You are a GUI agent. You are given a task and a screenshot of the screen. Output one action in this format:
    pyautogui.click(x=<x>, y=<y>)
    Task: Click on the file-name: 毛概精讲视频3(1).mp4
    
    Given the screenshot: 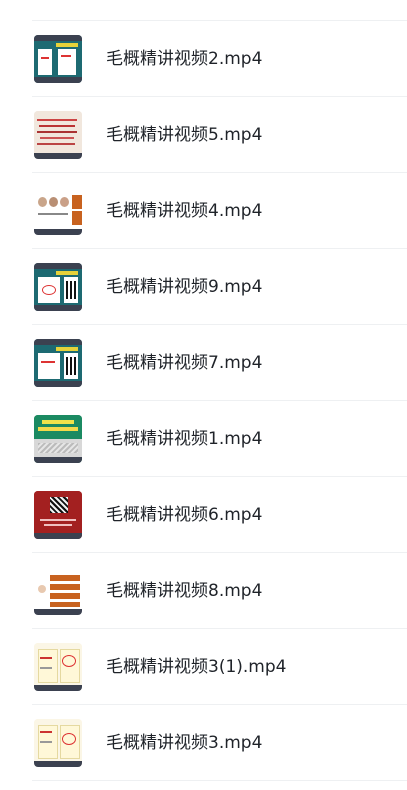 What is the action you would take?
    pyautogui.click(x=196, y=667)
    